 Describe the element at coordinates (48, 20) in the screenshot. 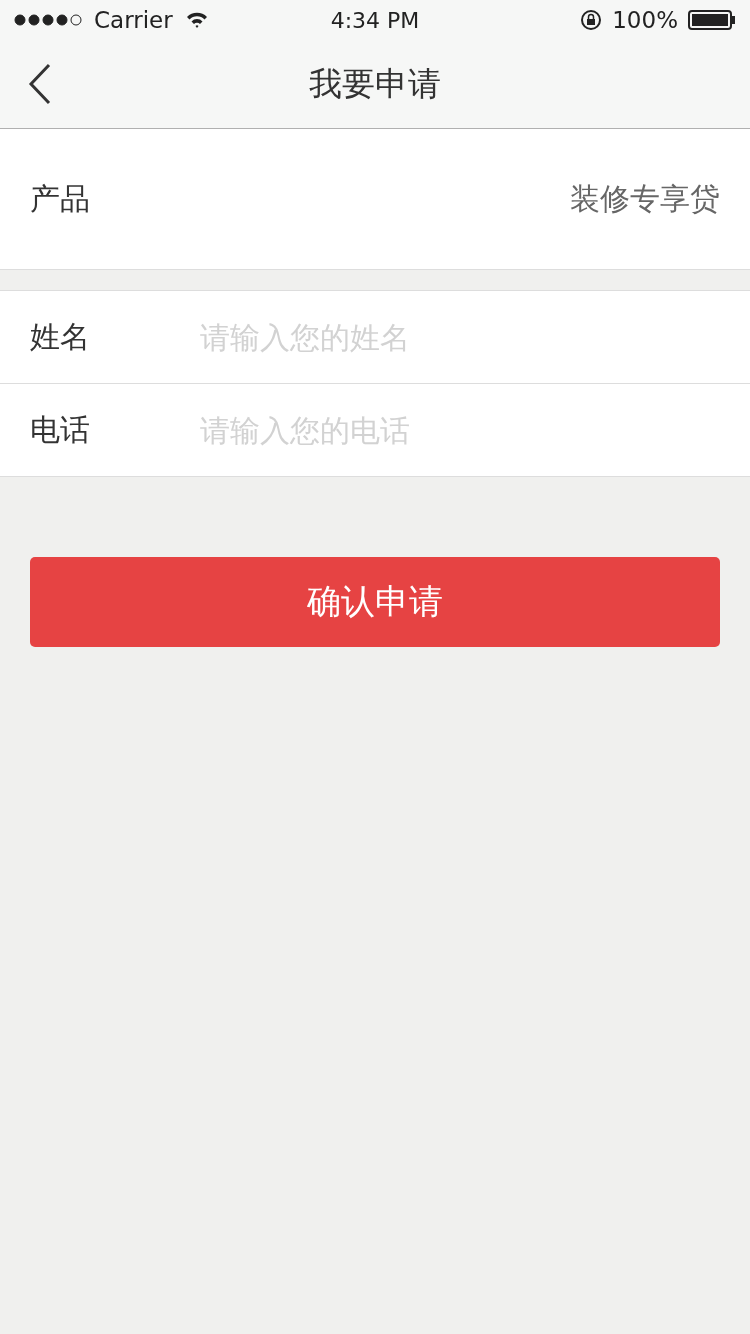

I see `signal-icon` at that location.